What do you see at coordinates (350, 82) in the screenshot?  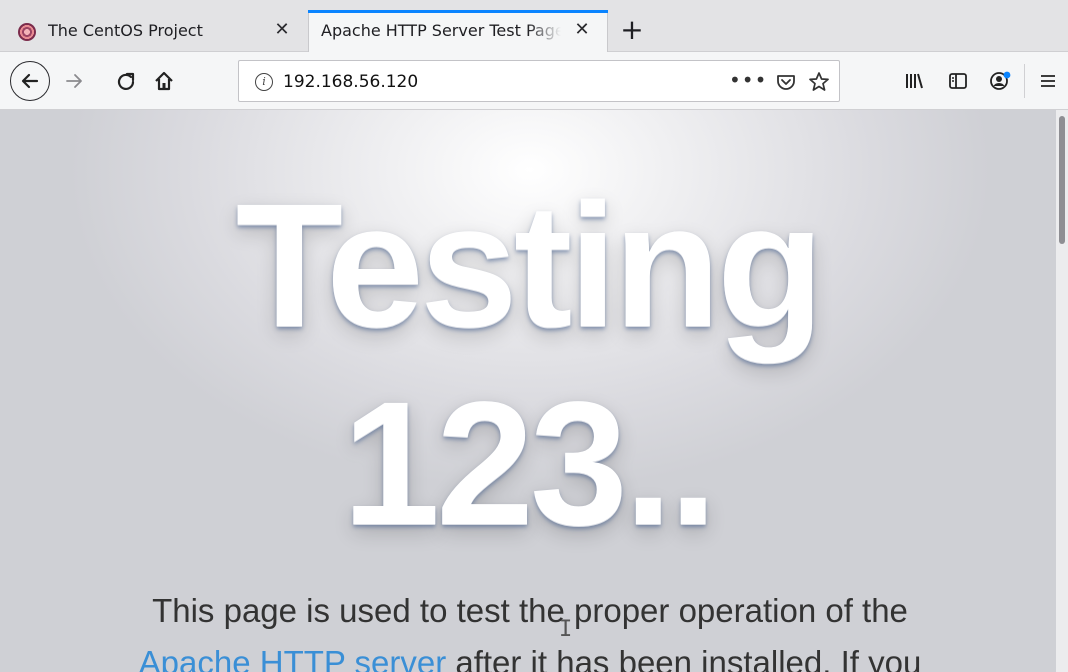 I see `url-text: 192.168.56.120` at bounding box center [350, 82].